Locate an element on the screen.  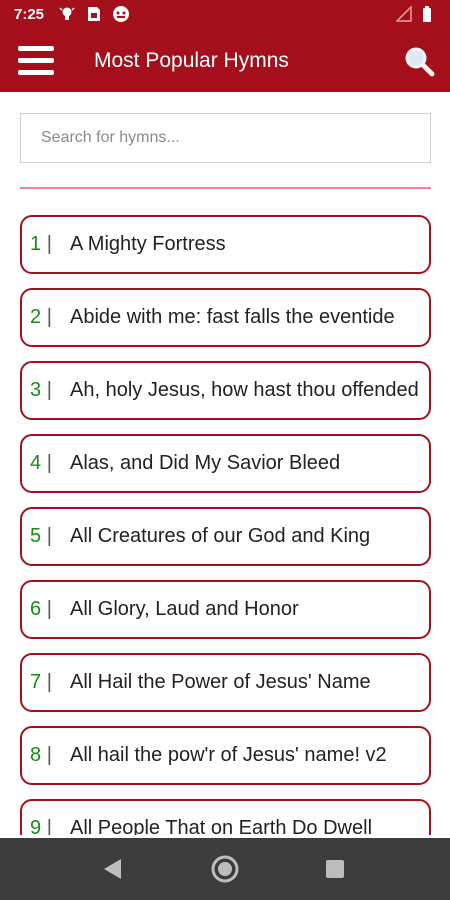
hymn-title: All hail the pow'r of Jesus' name! v2 is located at coordinates (228, 755).